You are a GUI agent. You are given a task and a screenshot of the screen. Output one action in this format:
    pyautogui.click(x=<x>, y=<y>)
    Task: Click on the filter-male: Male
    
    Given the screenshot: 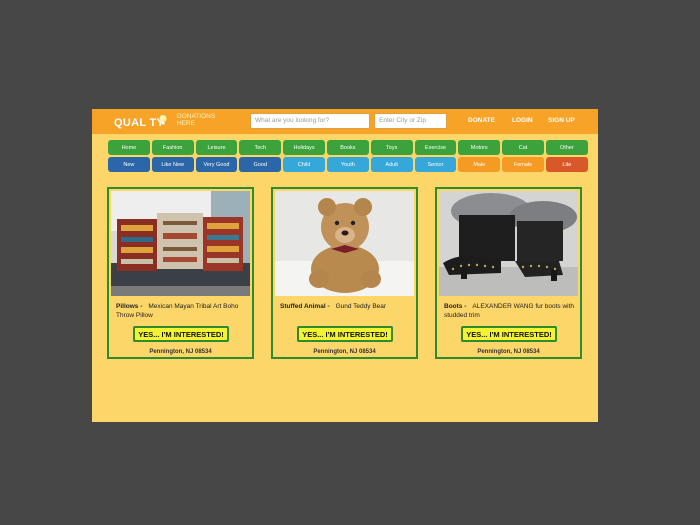 What is the action you would take?
    pyautogui.click(x=479, y=164)
    